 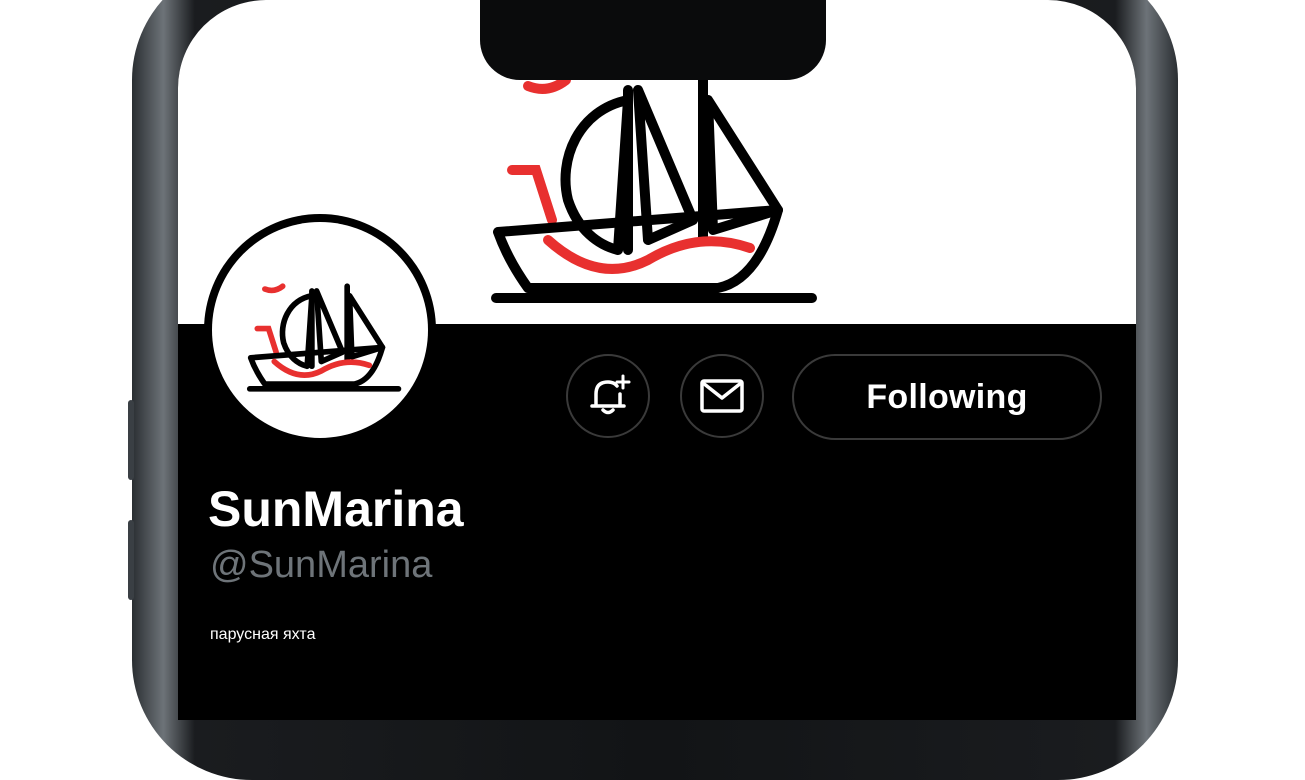 I want to click on avatar-image, so click(x=320, y=330).